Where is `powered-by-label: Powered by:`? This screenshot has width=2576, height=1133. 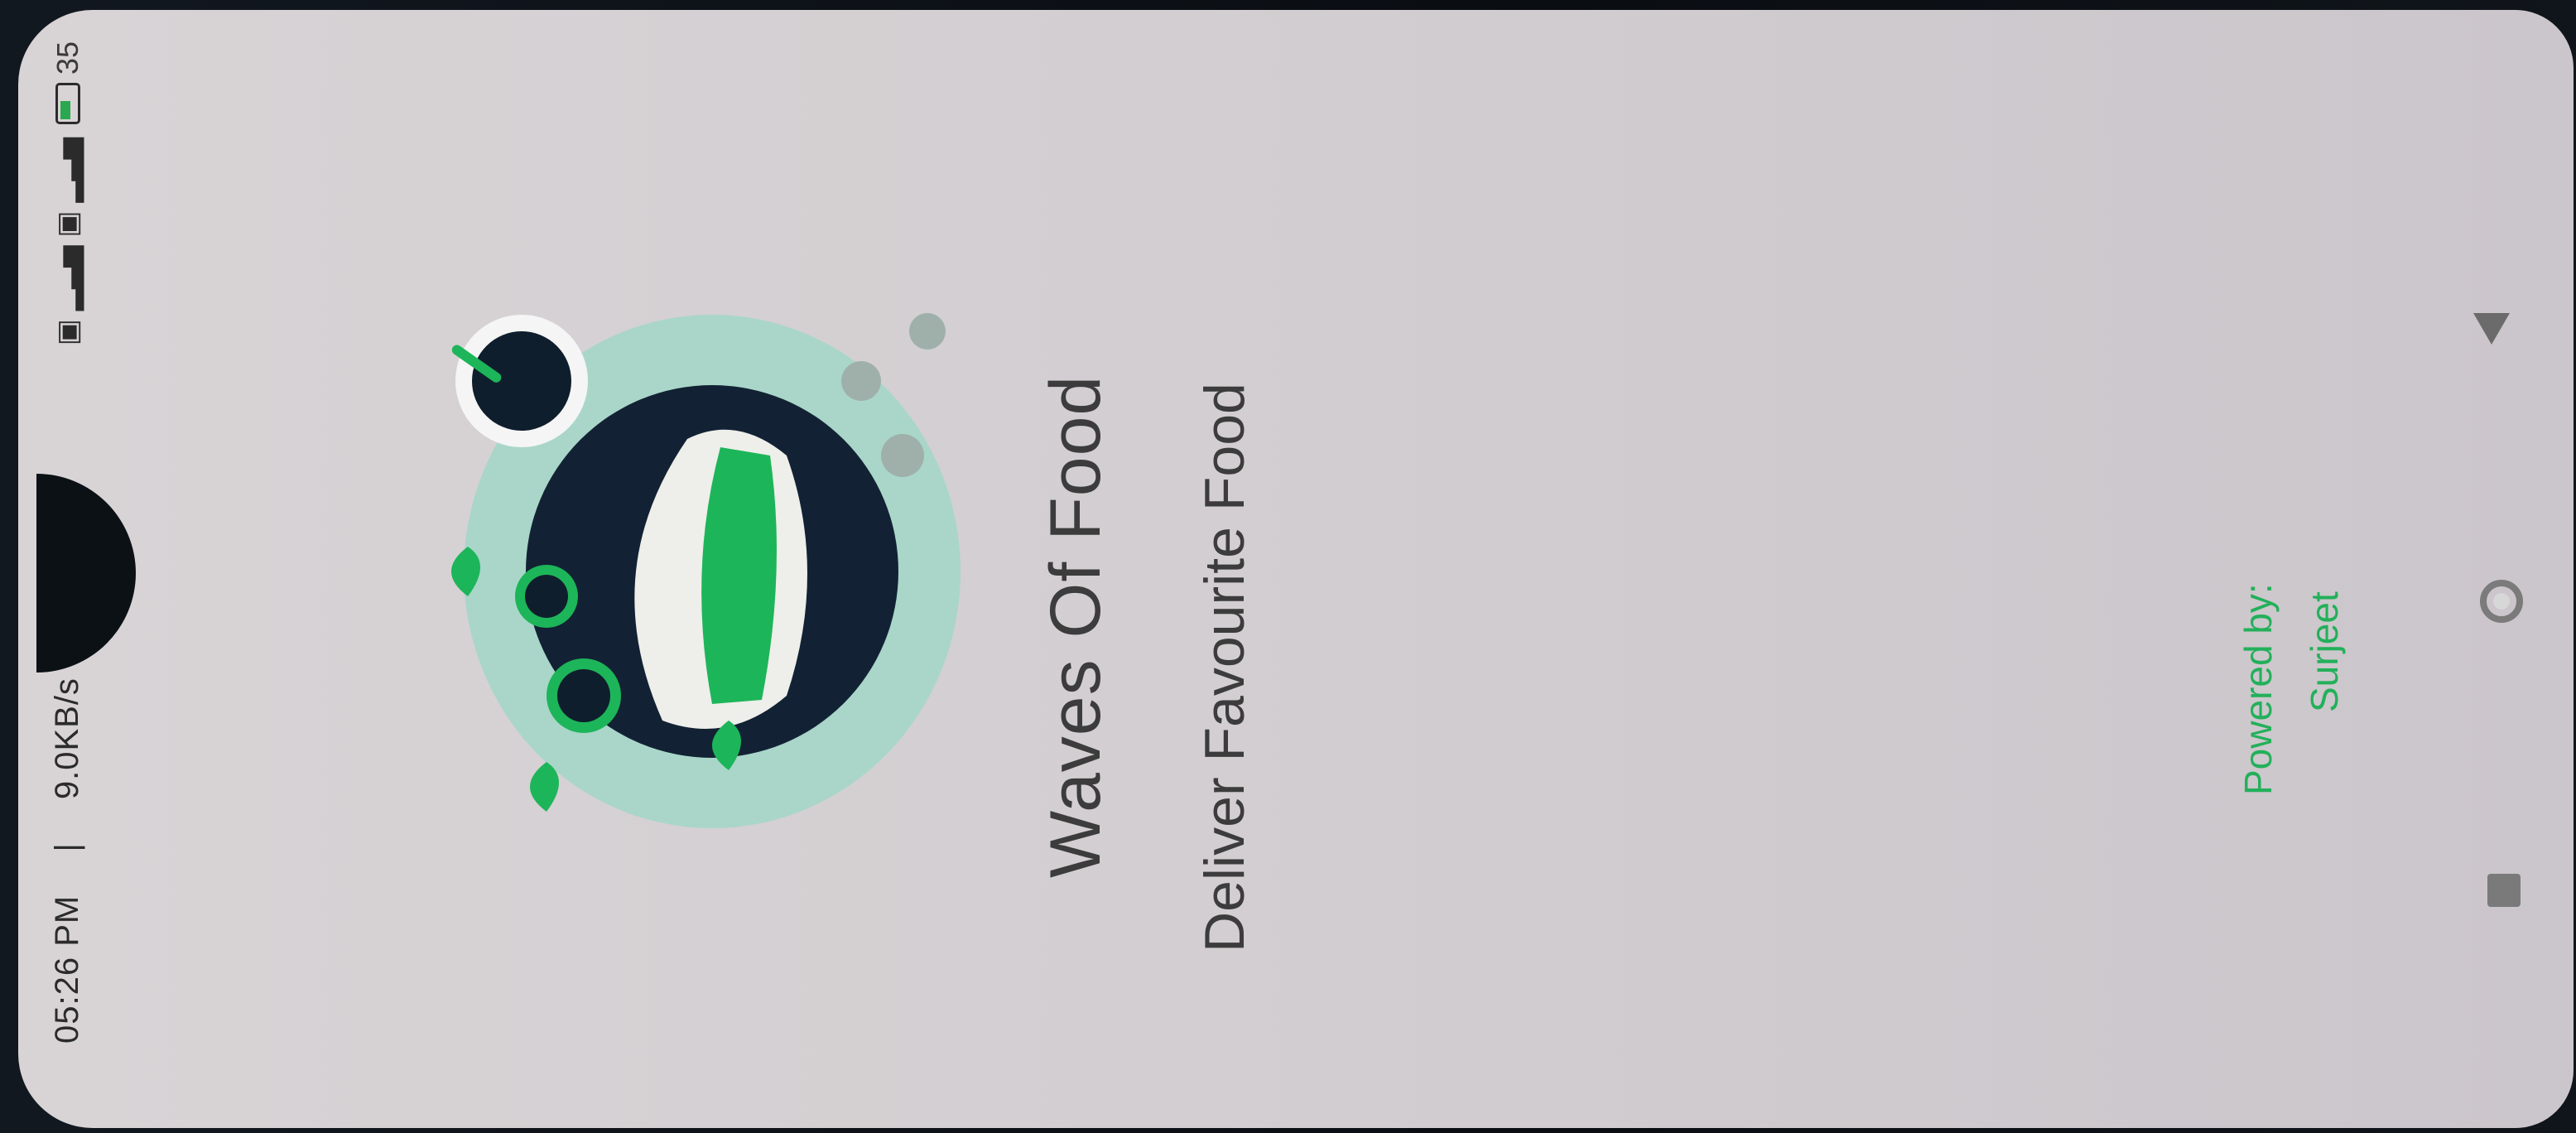 powered-by-label: Powered by: is located at coordinates (2258, 689).